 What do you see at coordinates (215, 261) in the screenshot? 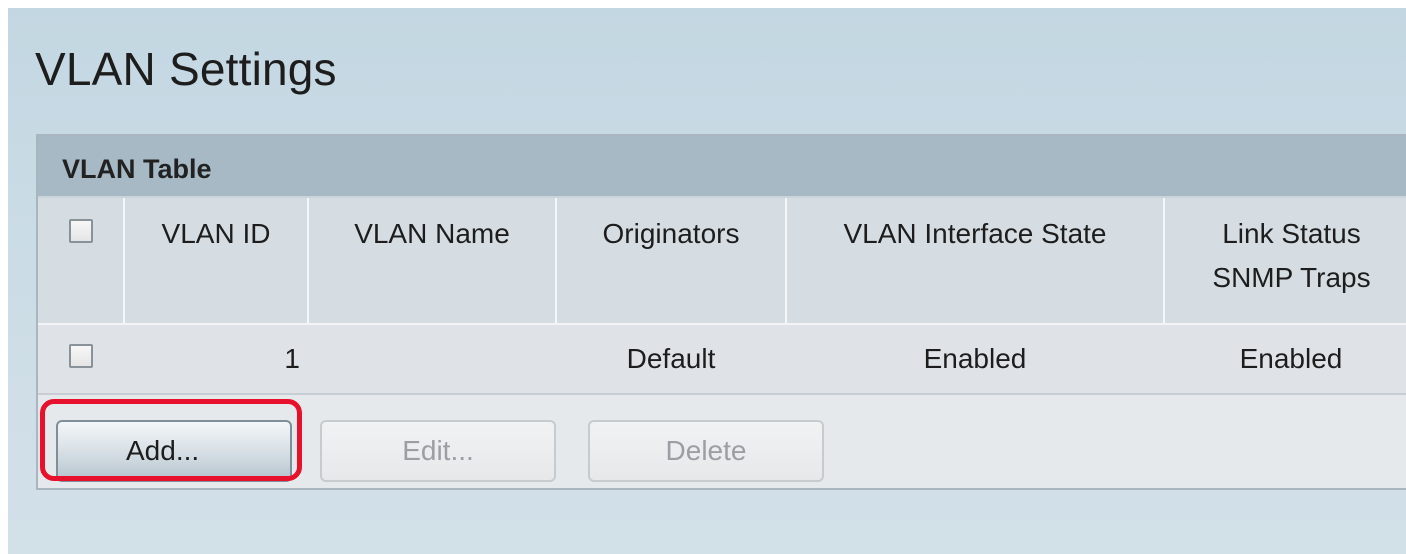
I see `column-header-vlan-id: VLAN ID` at bounding box center [215, 261].